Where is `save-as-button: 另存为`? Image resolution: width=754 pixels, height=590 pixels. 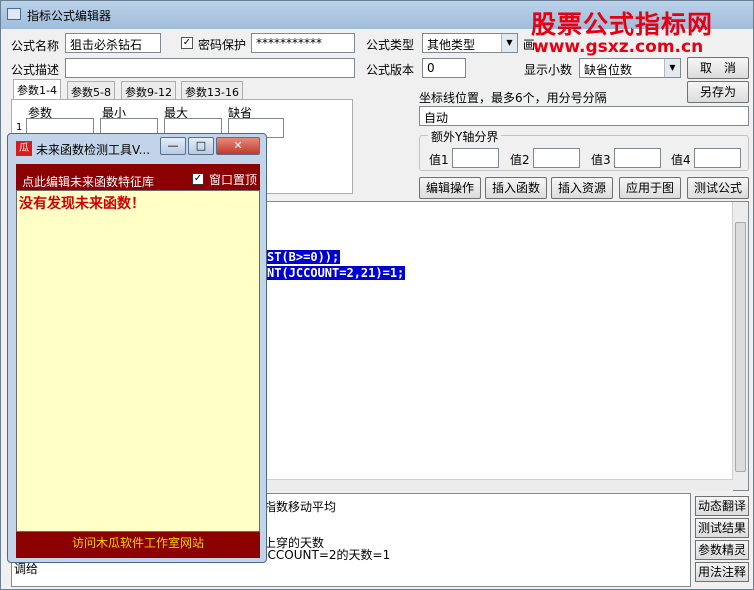 save-as-button: 另存为 is located at coordinates (718, 92).